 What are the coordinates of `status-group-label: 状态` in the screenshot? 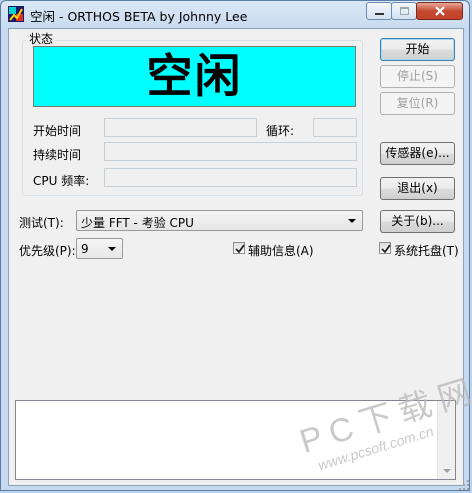 It's located at (41, 38).